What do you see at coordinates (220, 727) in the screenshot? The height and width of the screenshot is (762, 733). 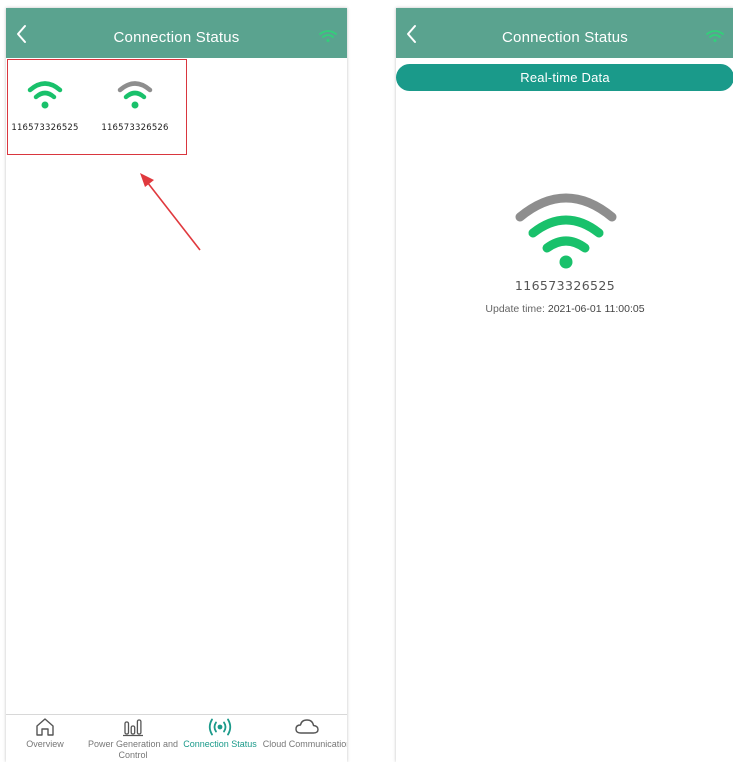 I see `signal-broadcast-icon` at bounding box center [220, 727].